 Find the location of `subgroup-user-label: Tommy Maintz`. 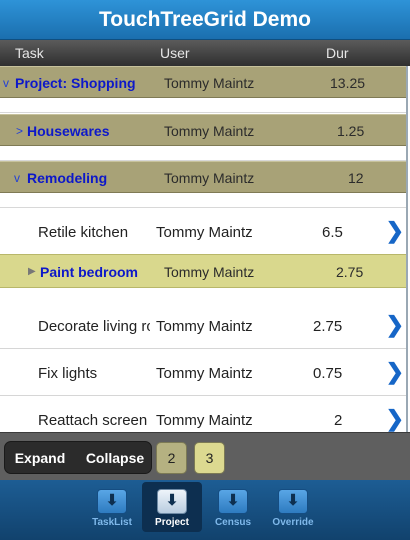

subgroup-user-label: Tommy Maintz is located at coordinates (209, 272).